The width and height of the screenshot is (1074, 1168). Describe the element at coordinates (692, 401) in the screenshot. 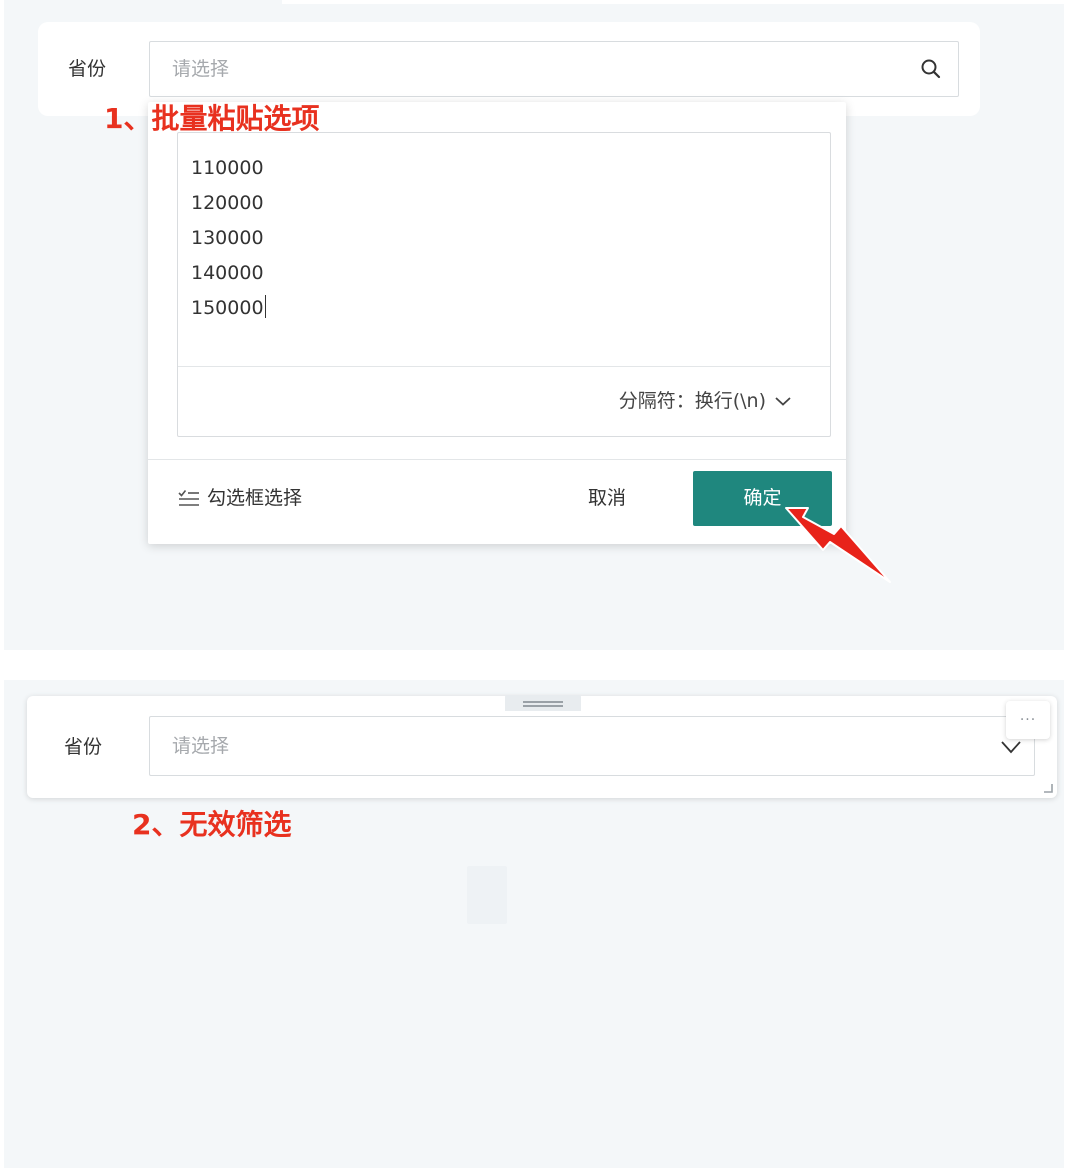

I see `separator-text: 分隔符：换行(\n)` at that location.